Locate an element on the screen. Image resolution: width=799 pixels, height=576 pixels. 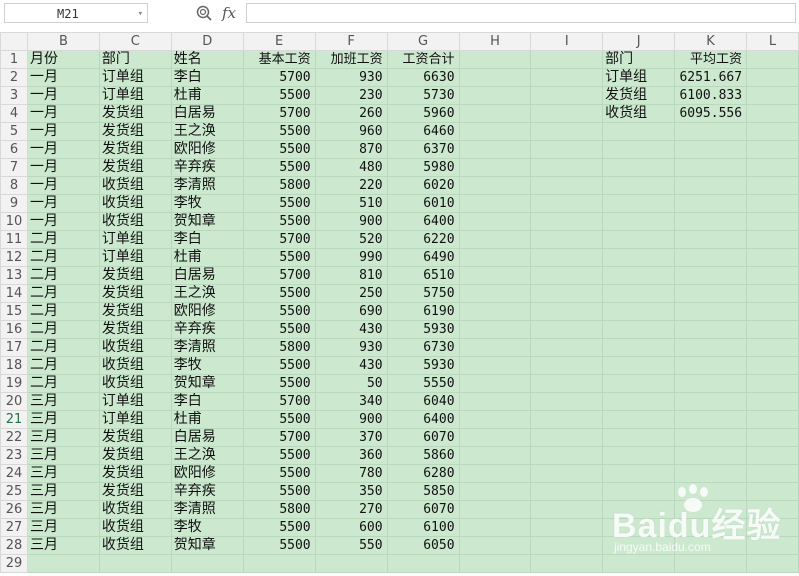
cell: 收货组 is located at coordinates (135, 527).